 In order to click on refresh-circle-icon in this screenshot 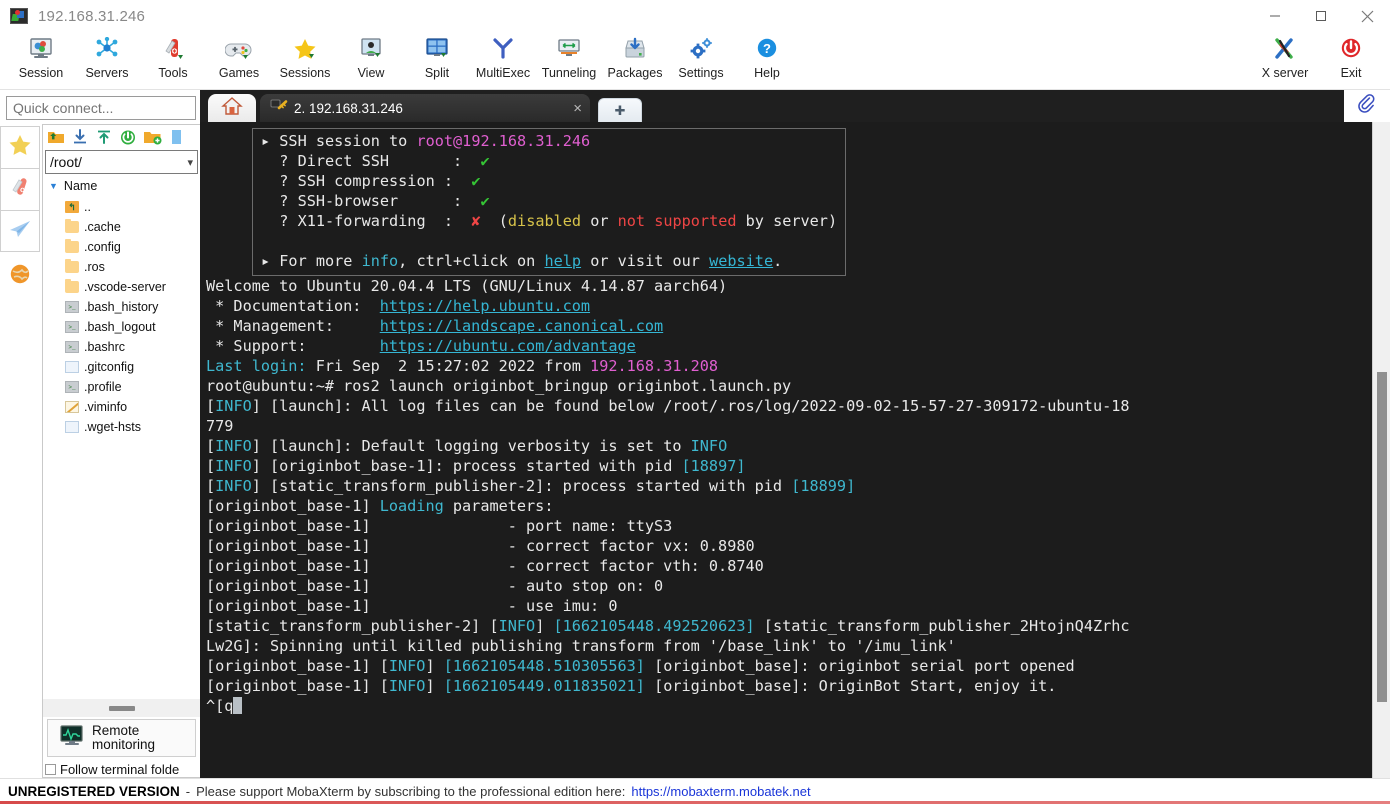, I will do `click(128, 137)`.